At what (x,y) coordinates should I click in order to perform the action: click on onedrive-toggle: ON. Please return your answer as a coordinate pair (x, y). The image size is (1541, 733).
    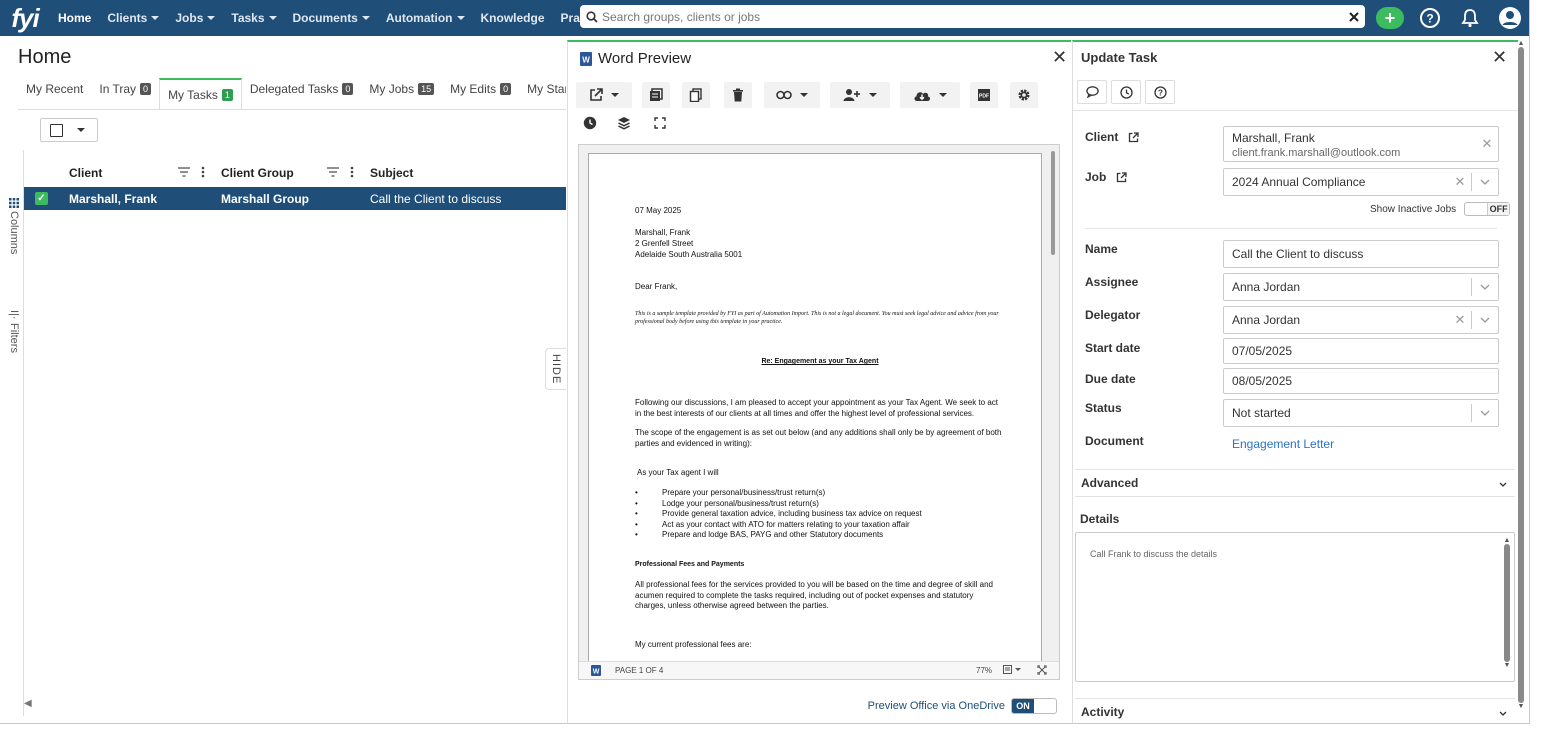
    Looking at the image, I should click on (1034, 706).